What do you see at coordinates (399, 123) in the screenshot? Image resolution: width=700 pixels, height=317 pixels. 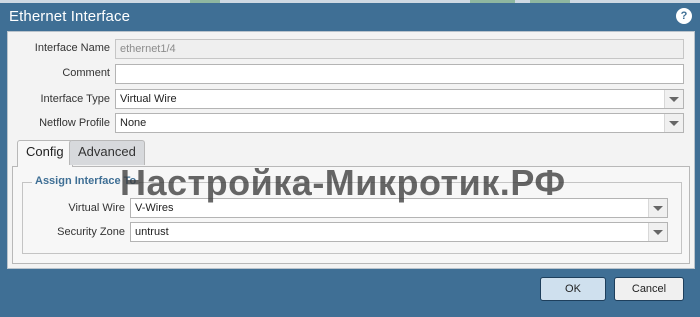 I see `netflow-profile-select: None` at bounding box center [399, 123].